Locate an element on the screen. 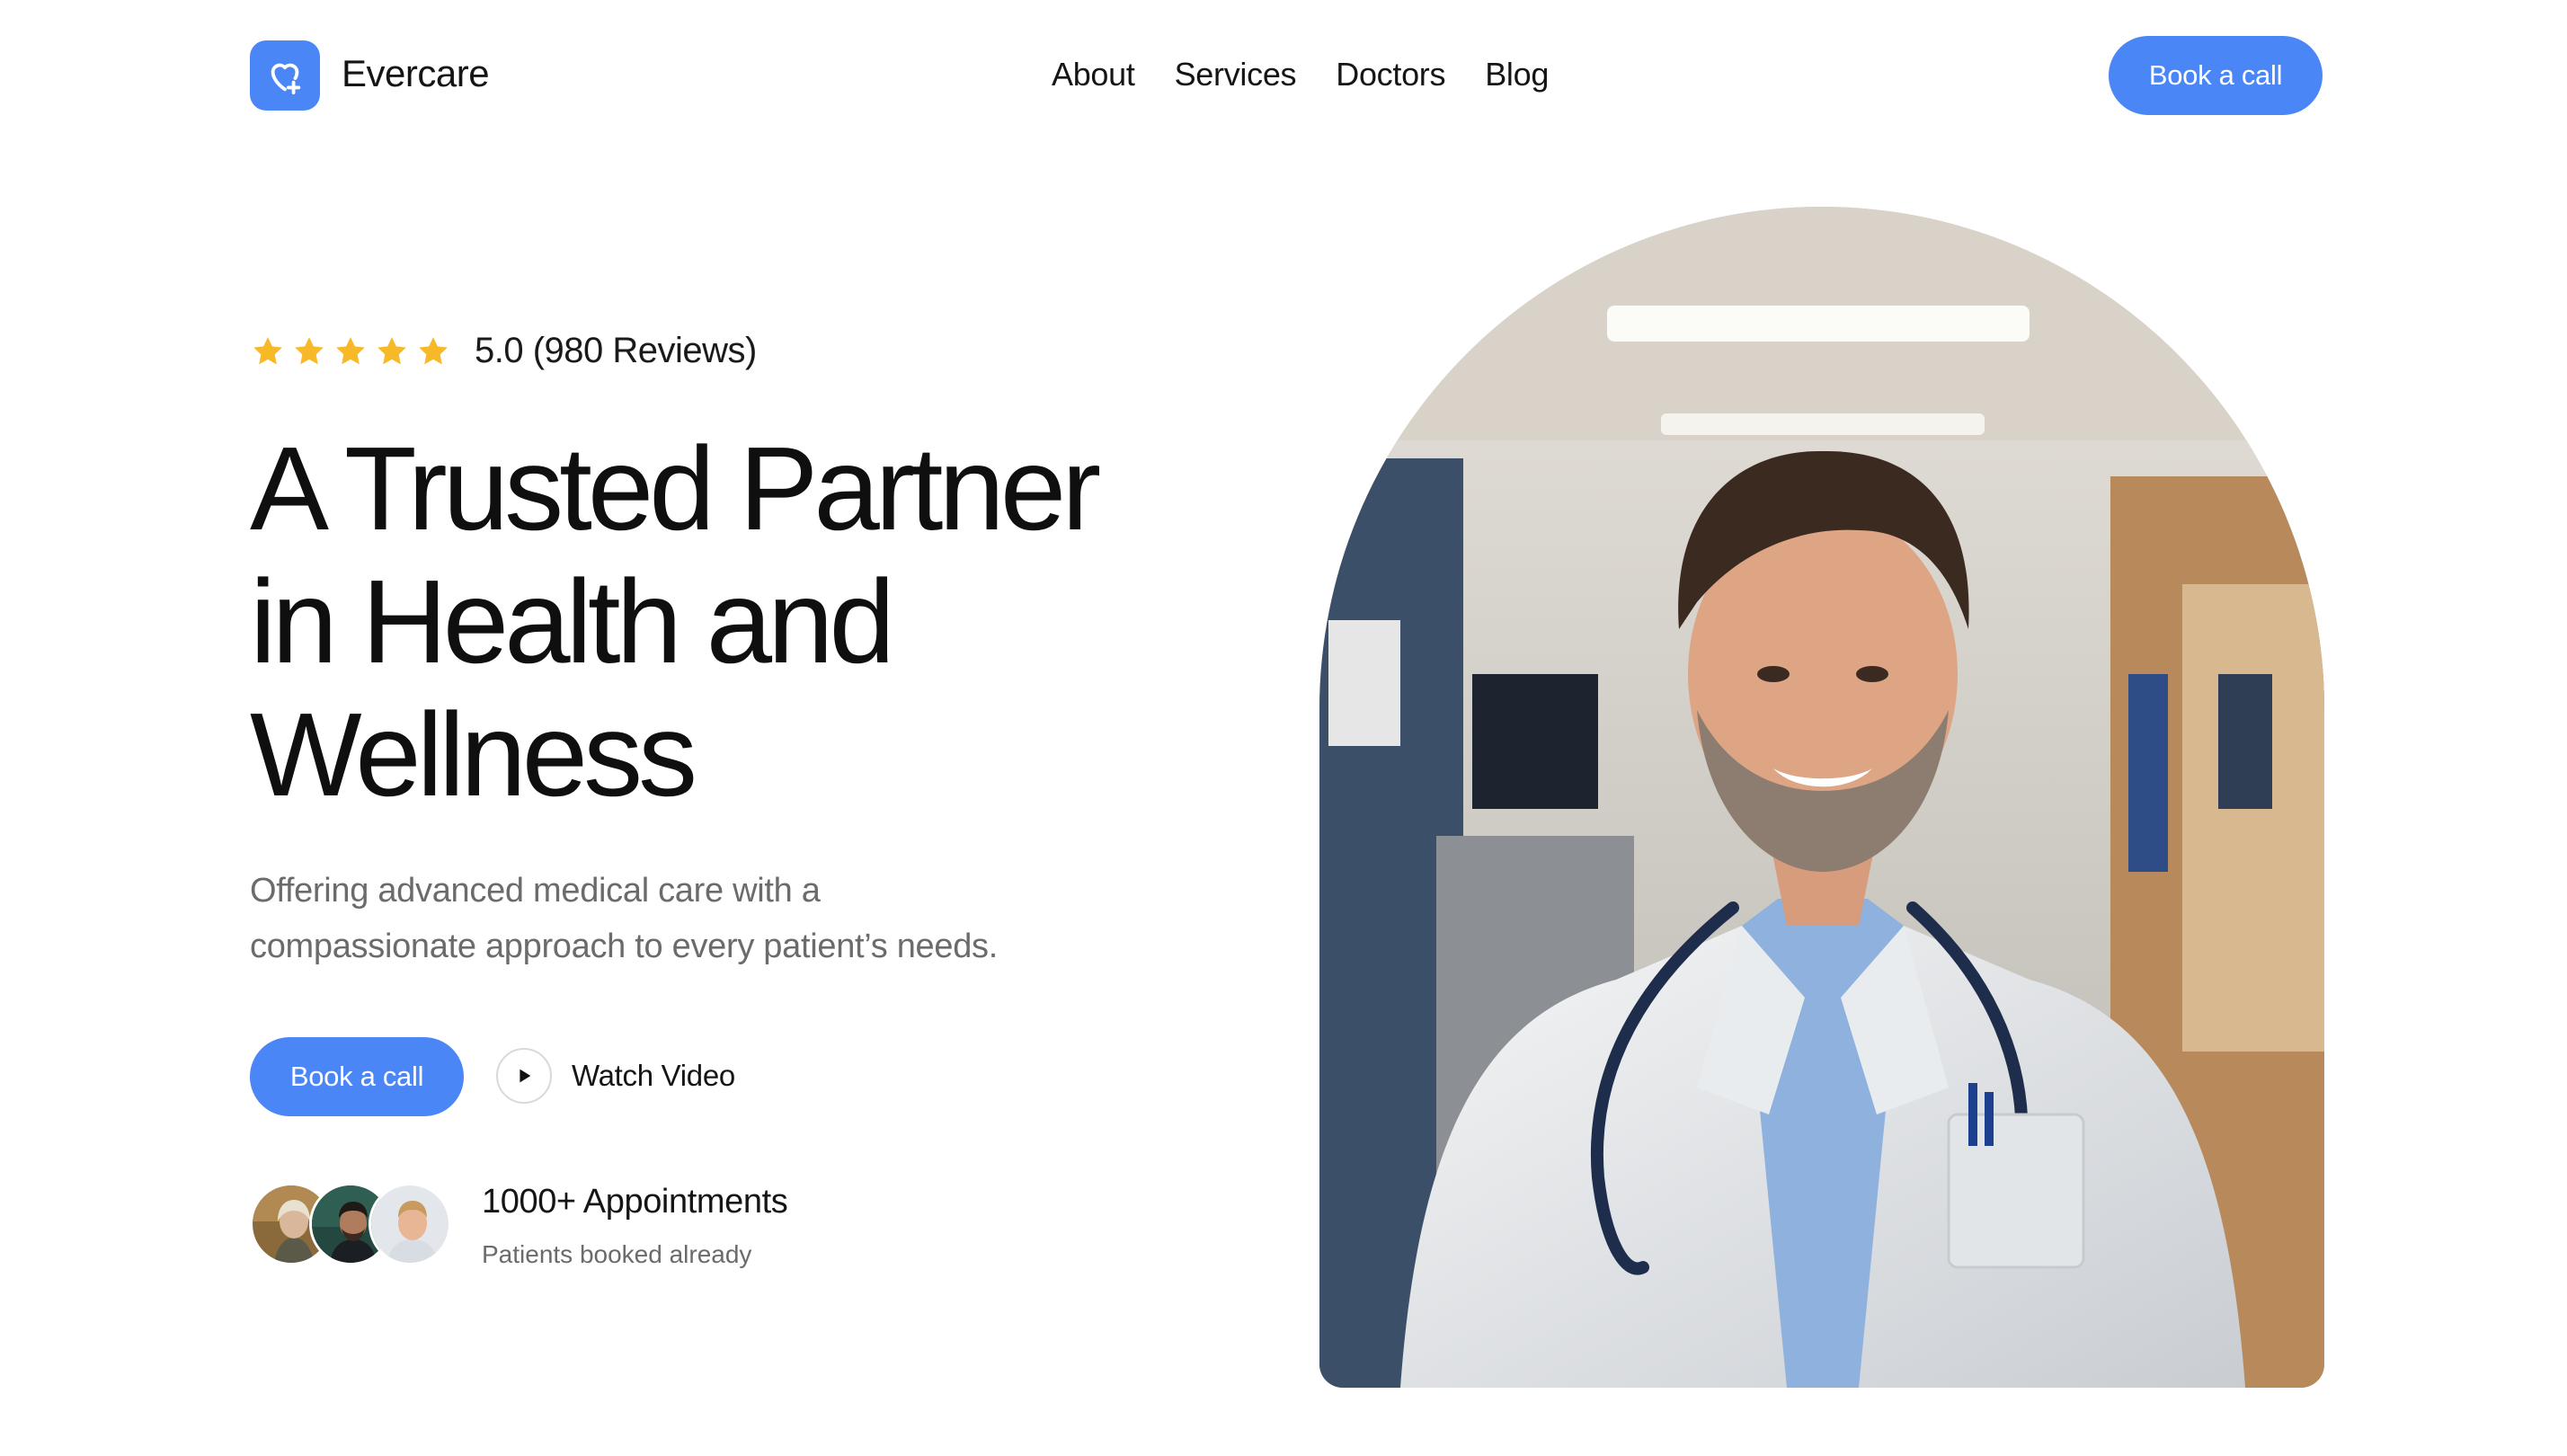 The height and width of the screenshot is (1456, 2567). main-nav: About Services Doctors Blog is located at coordinates (1300, 74).